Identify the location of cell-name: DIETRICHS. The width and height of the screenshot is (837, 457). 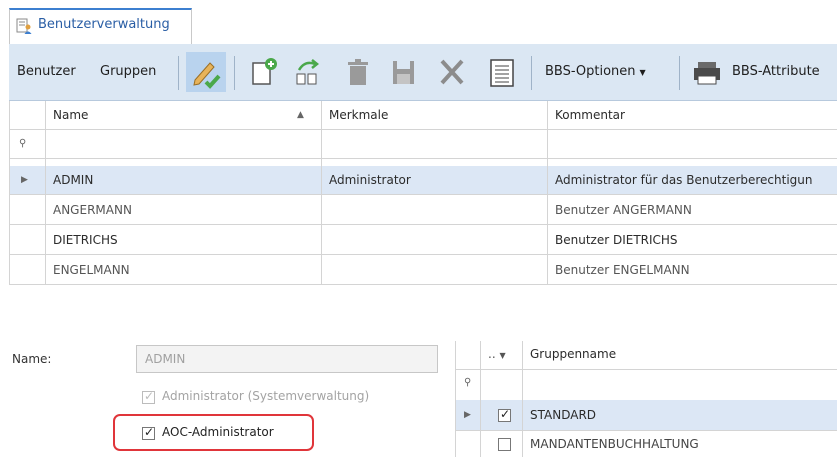
(85, 240).